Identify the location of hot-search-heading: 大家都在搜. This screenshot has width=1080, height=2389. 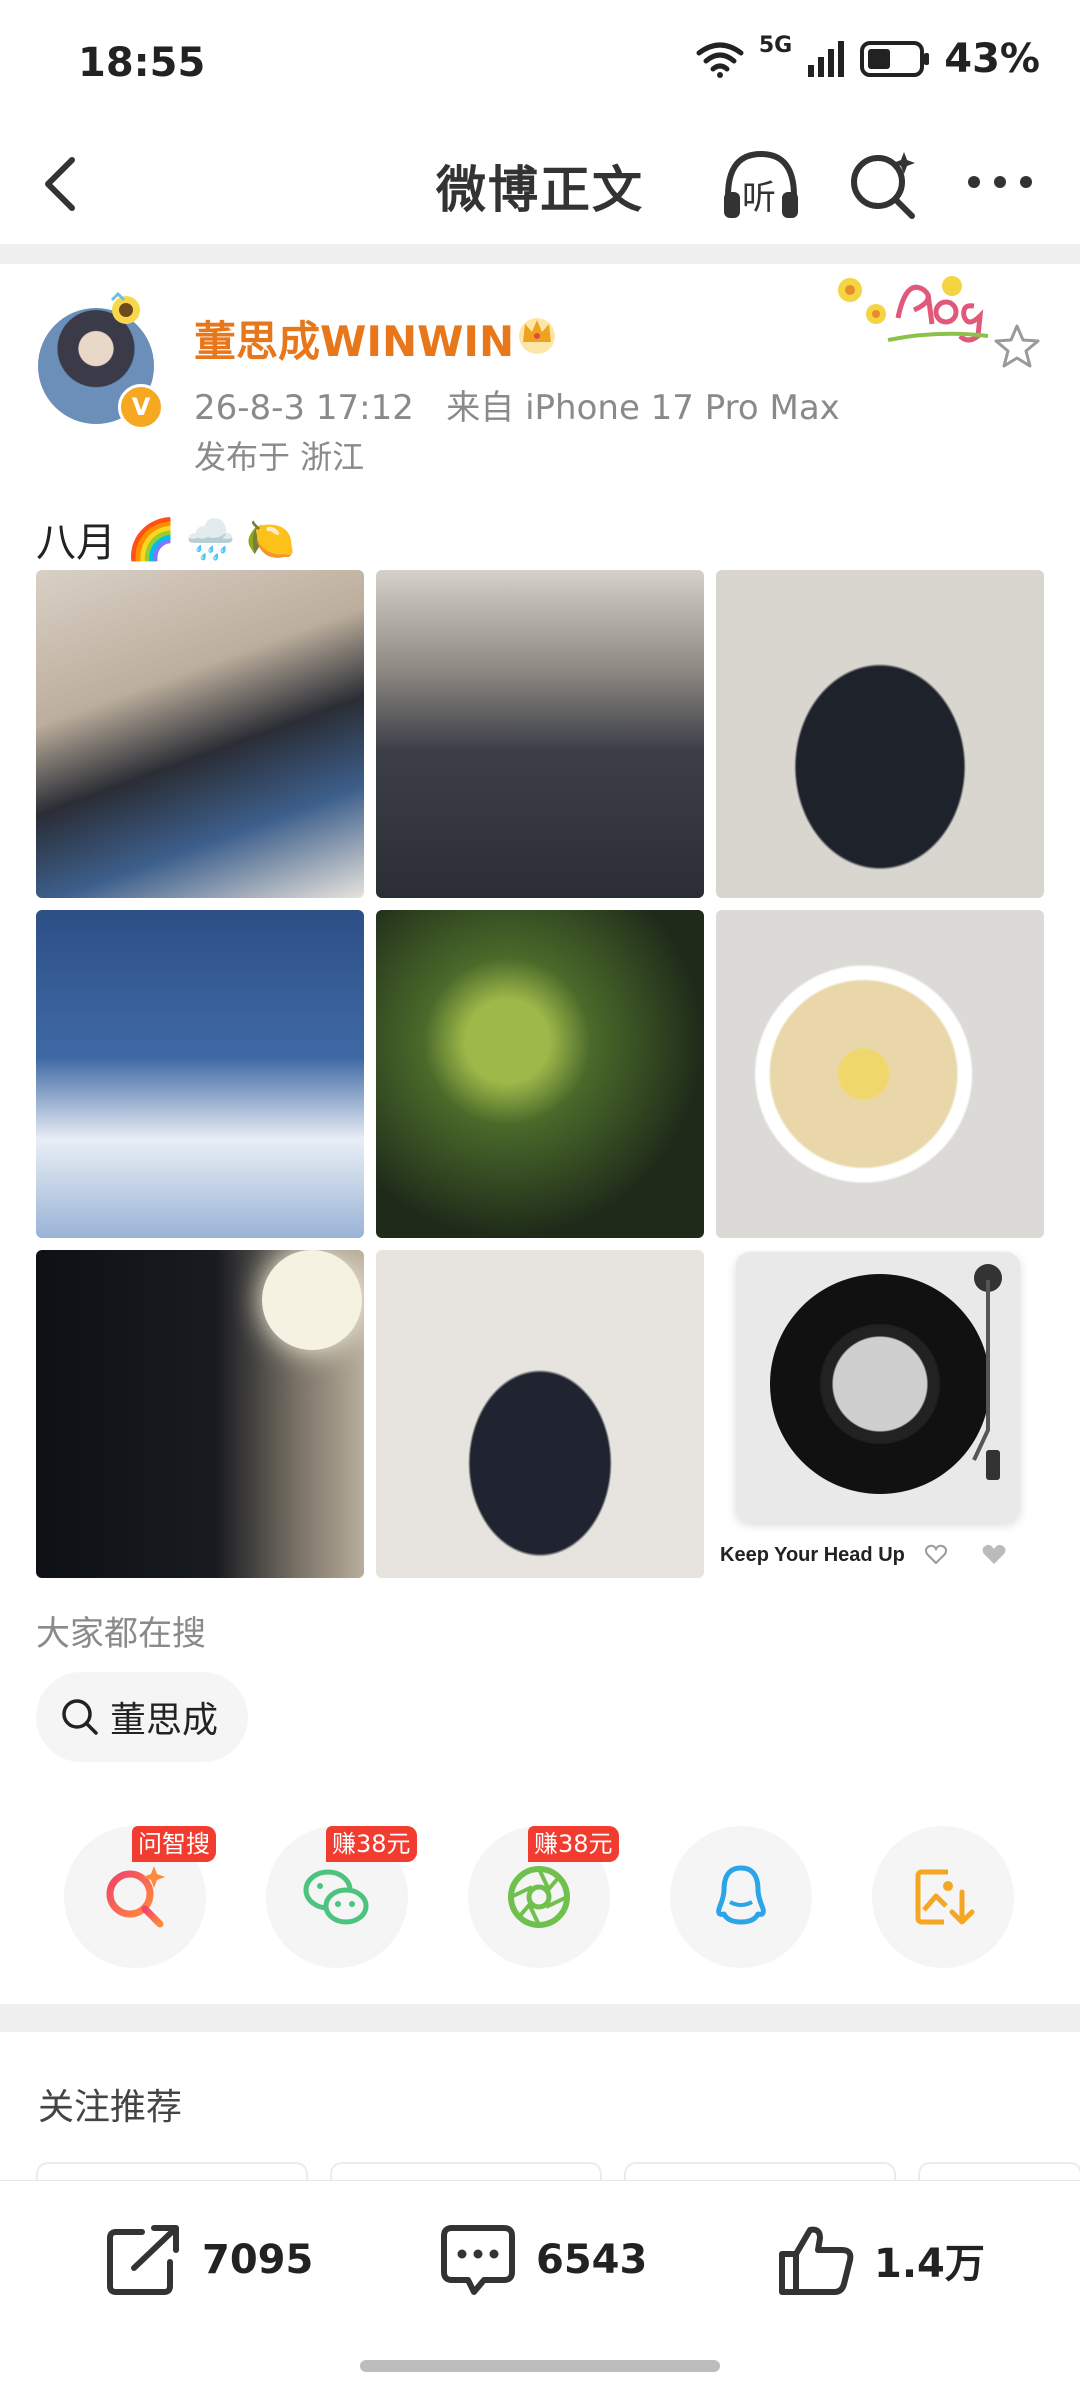
(121, 1634).